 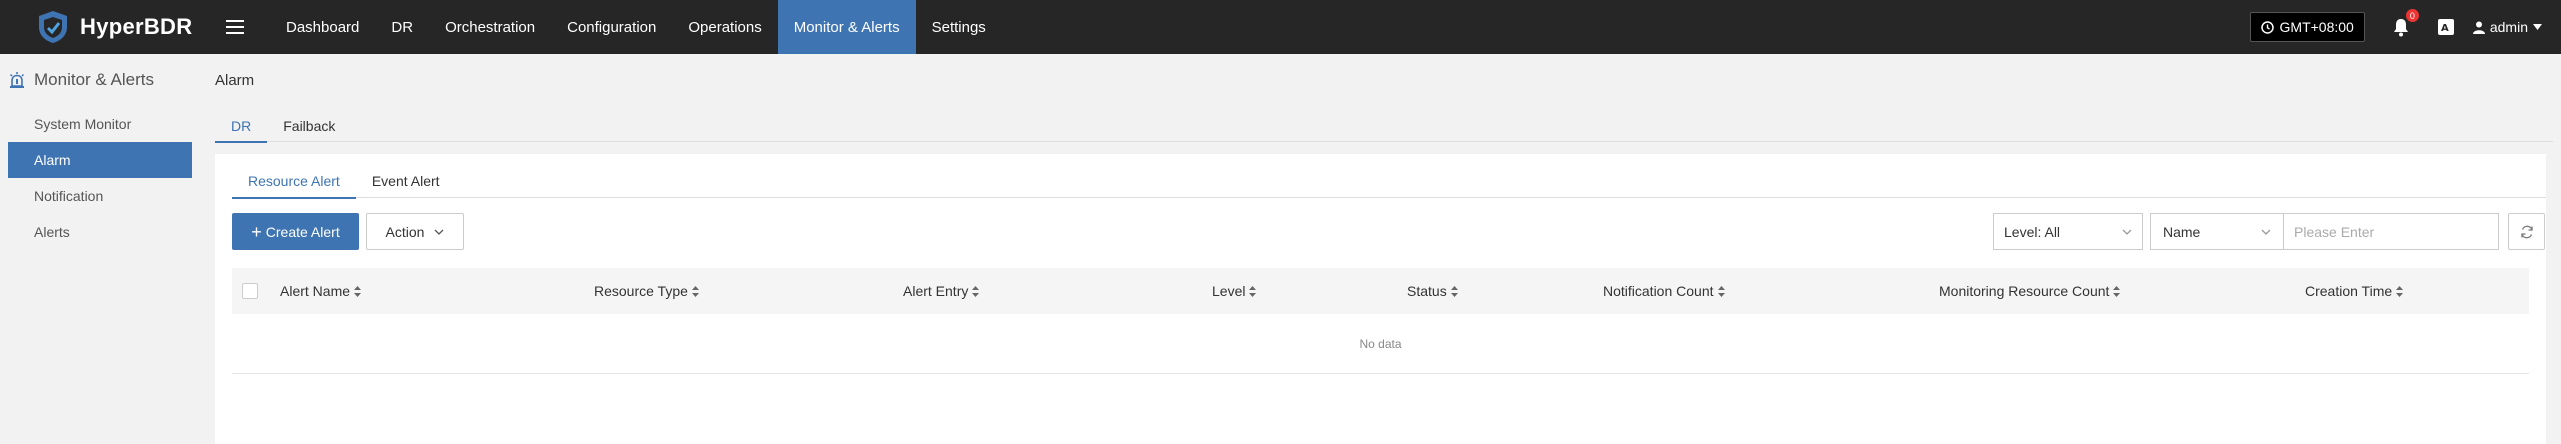 I want to click on sidebar-header: Monitor & Alerts, so click(x=100, y=80).